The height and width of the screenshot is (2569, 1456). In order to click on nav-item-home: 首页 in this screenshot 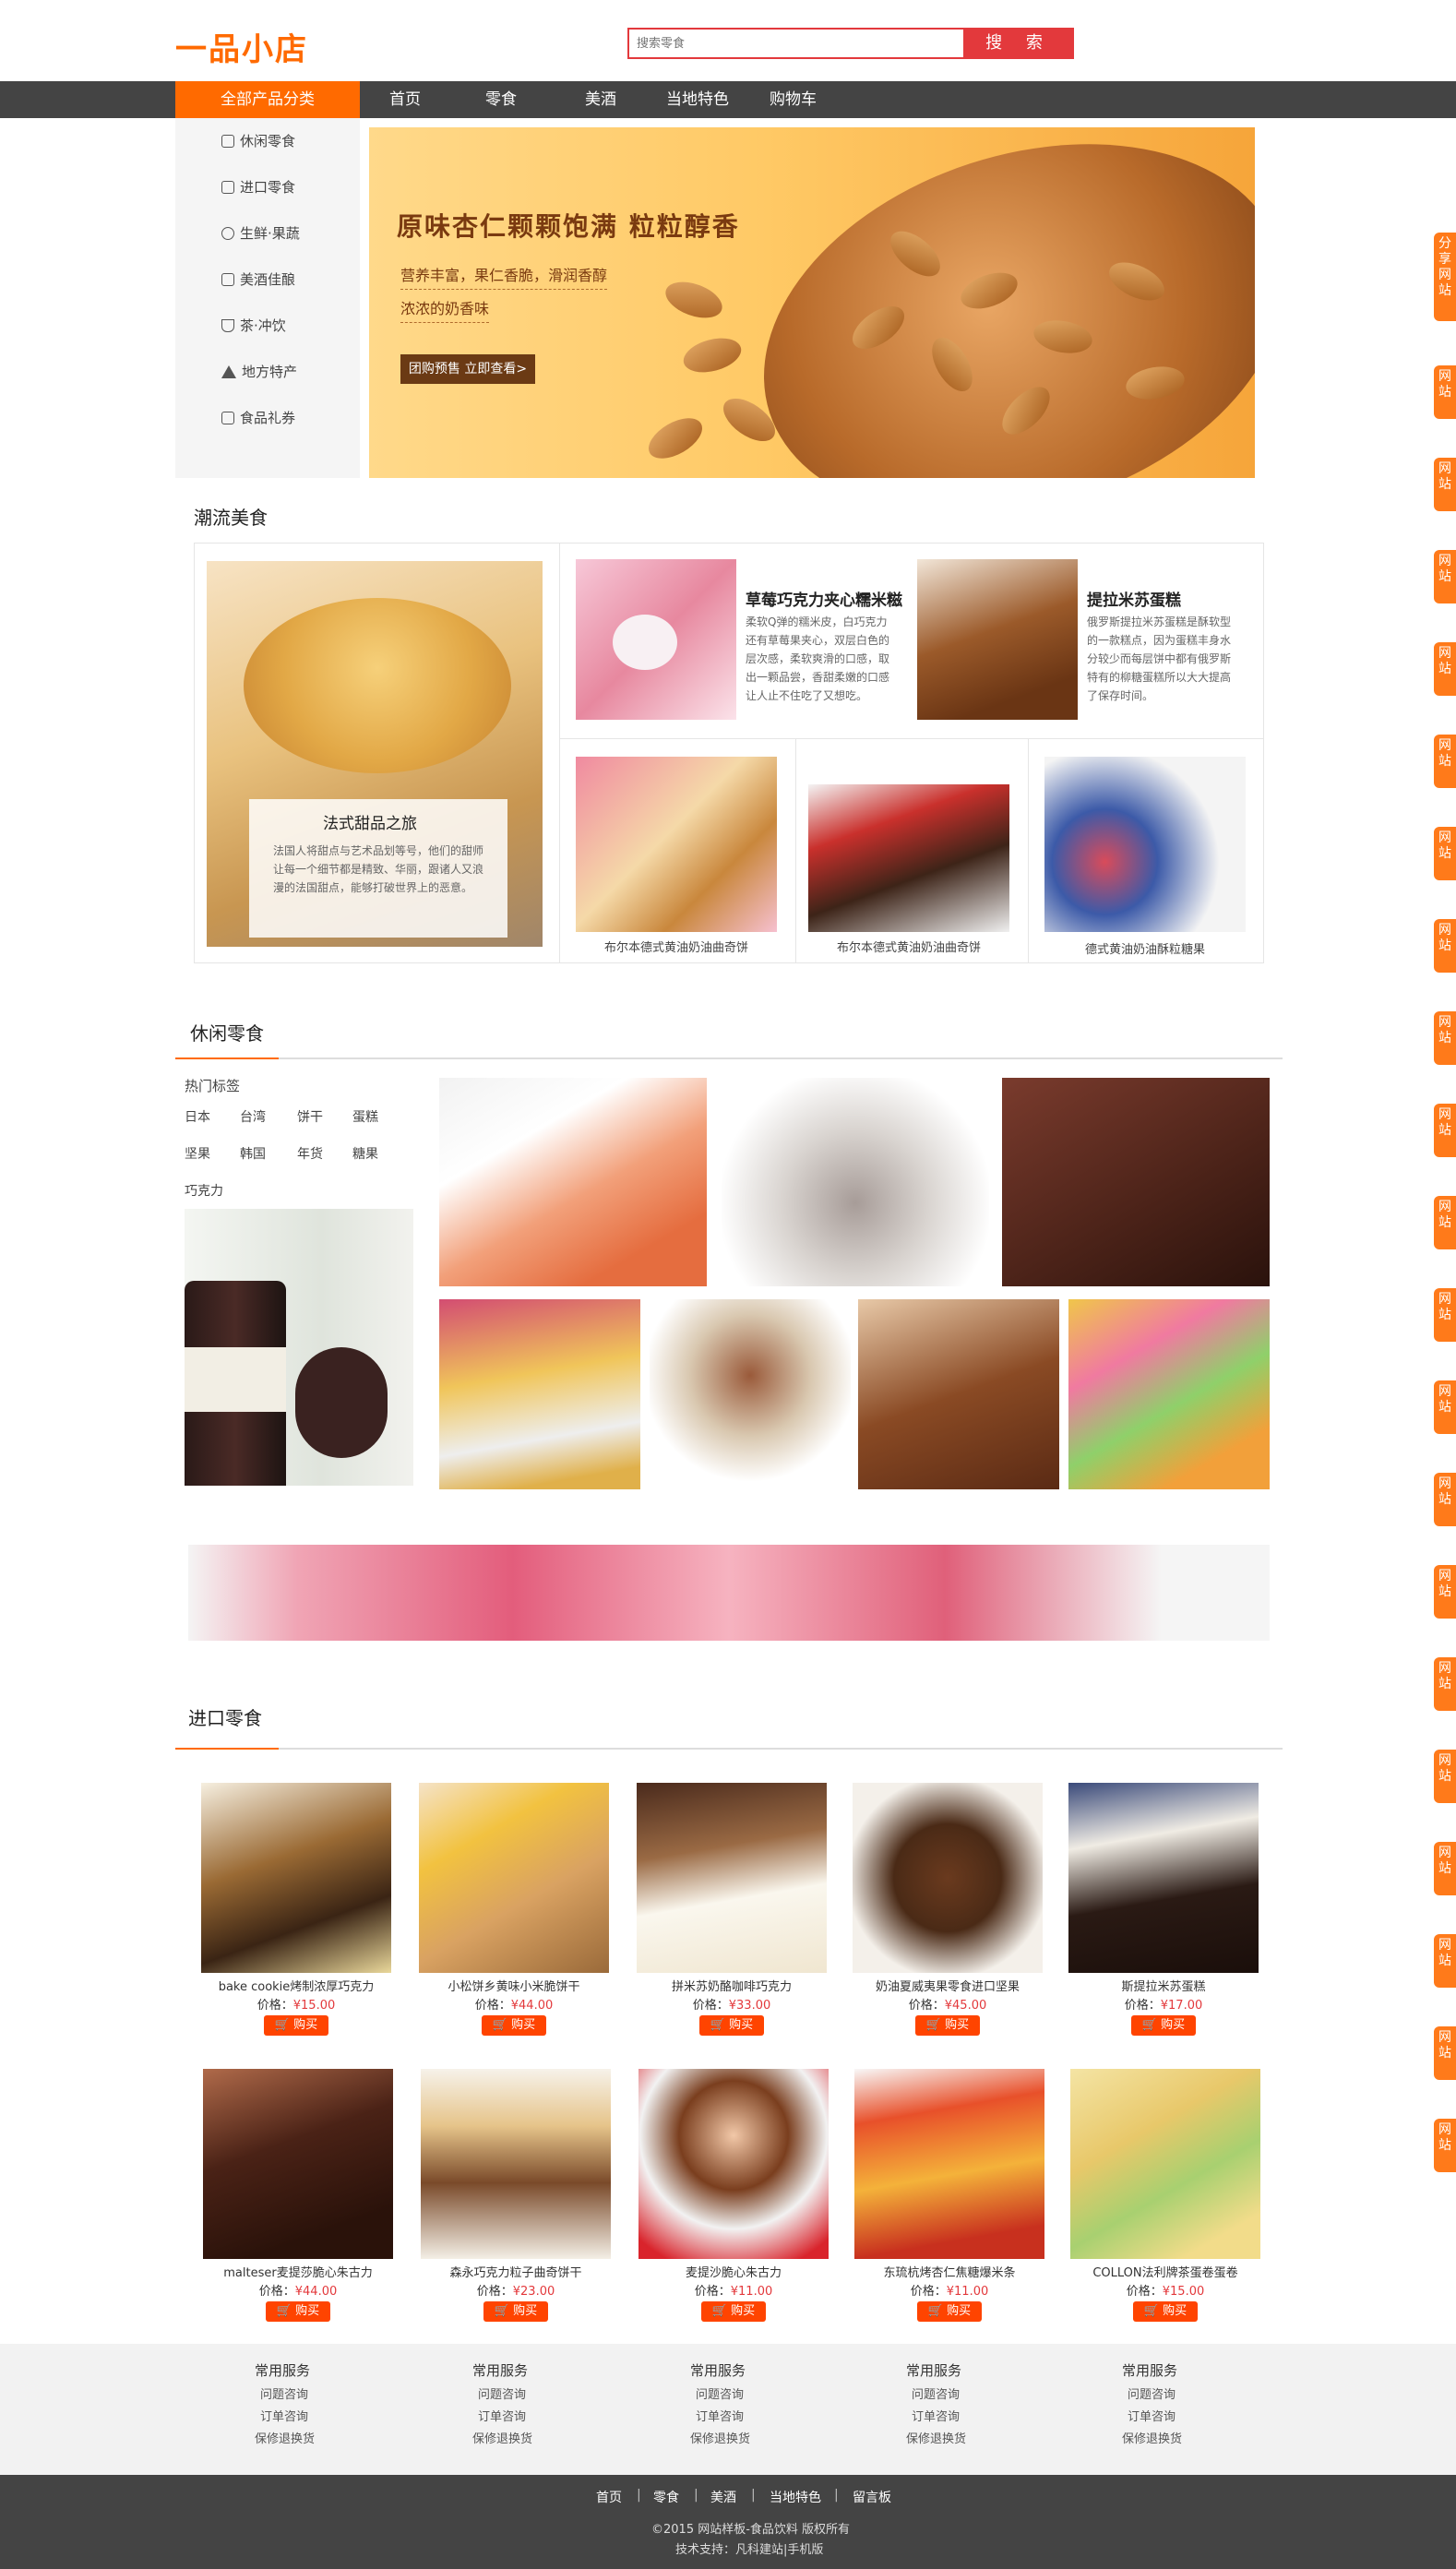, I will do `click(405, 99)`.